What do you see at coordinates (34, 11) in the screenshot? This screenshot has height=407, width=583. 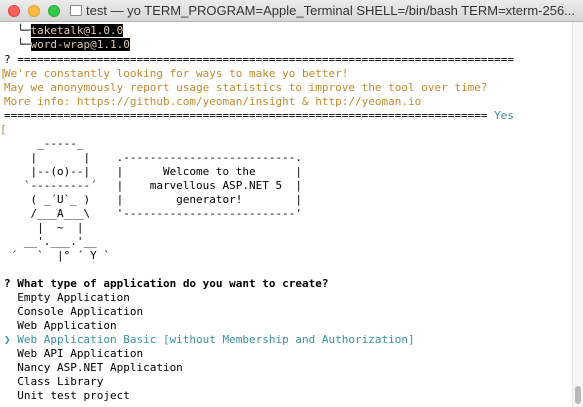 I see `minimize-icon` at bounding box center [34, 11].